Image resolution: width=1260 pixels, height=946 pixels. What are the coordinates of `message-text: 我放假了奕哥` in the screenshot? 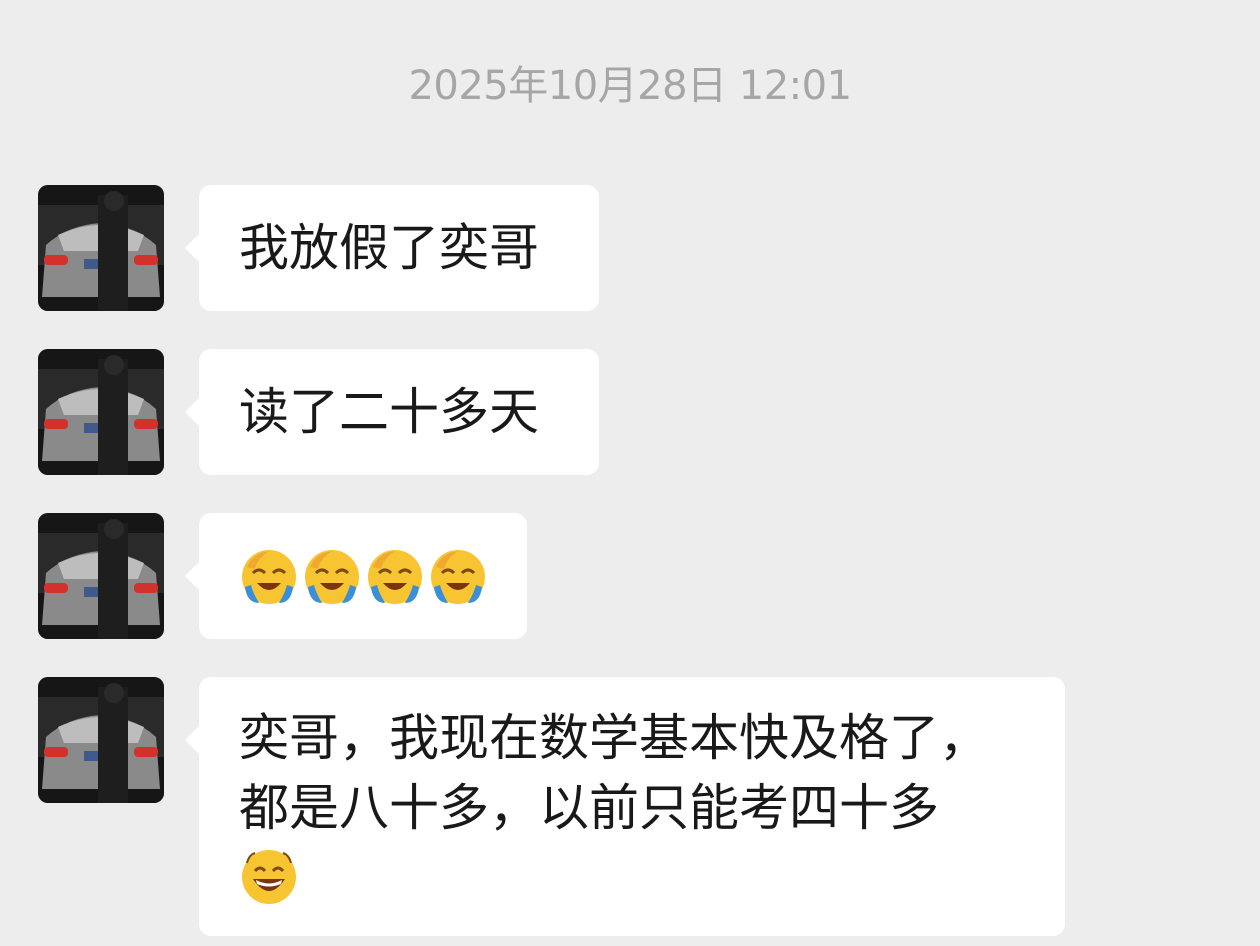 It's located at (389, 248).